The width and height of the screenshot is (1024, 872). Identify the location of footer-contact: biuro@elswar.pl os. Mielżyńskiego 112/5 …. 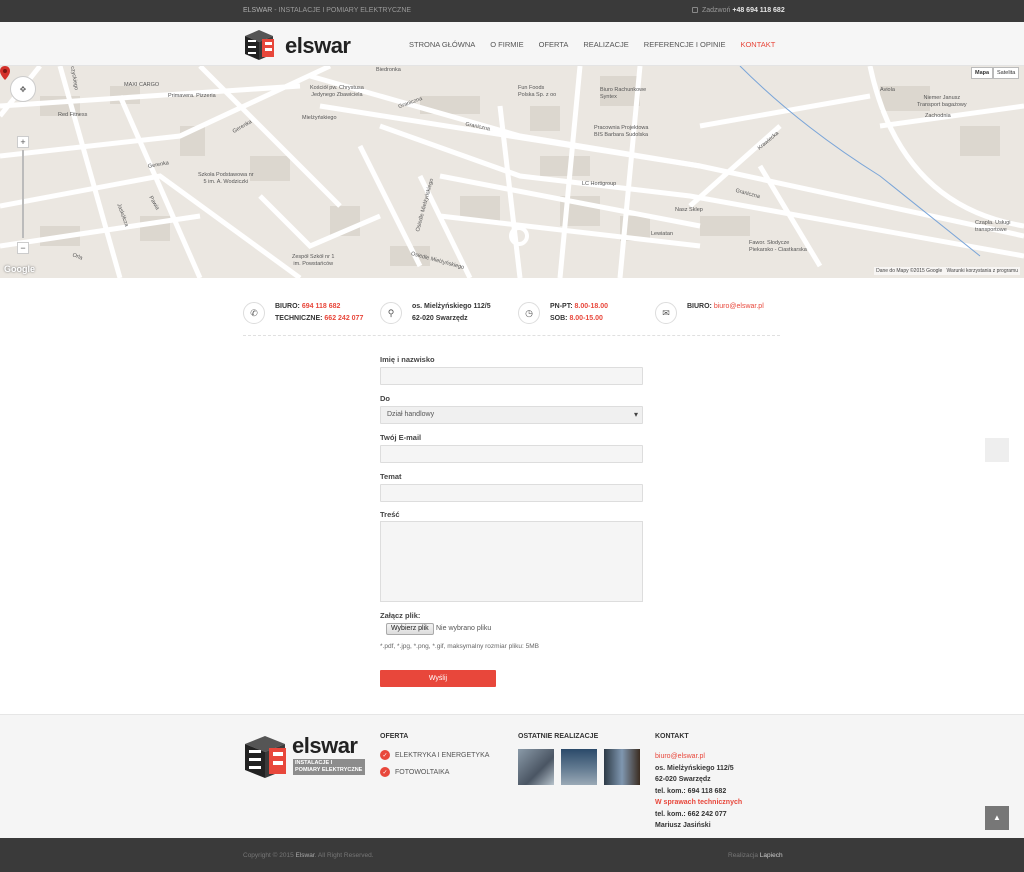
(698, 791).